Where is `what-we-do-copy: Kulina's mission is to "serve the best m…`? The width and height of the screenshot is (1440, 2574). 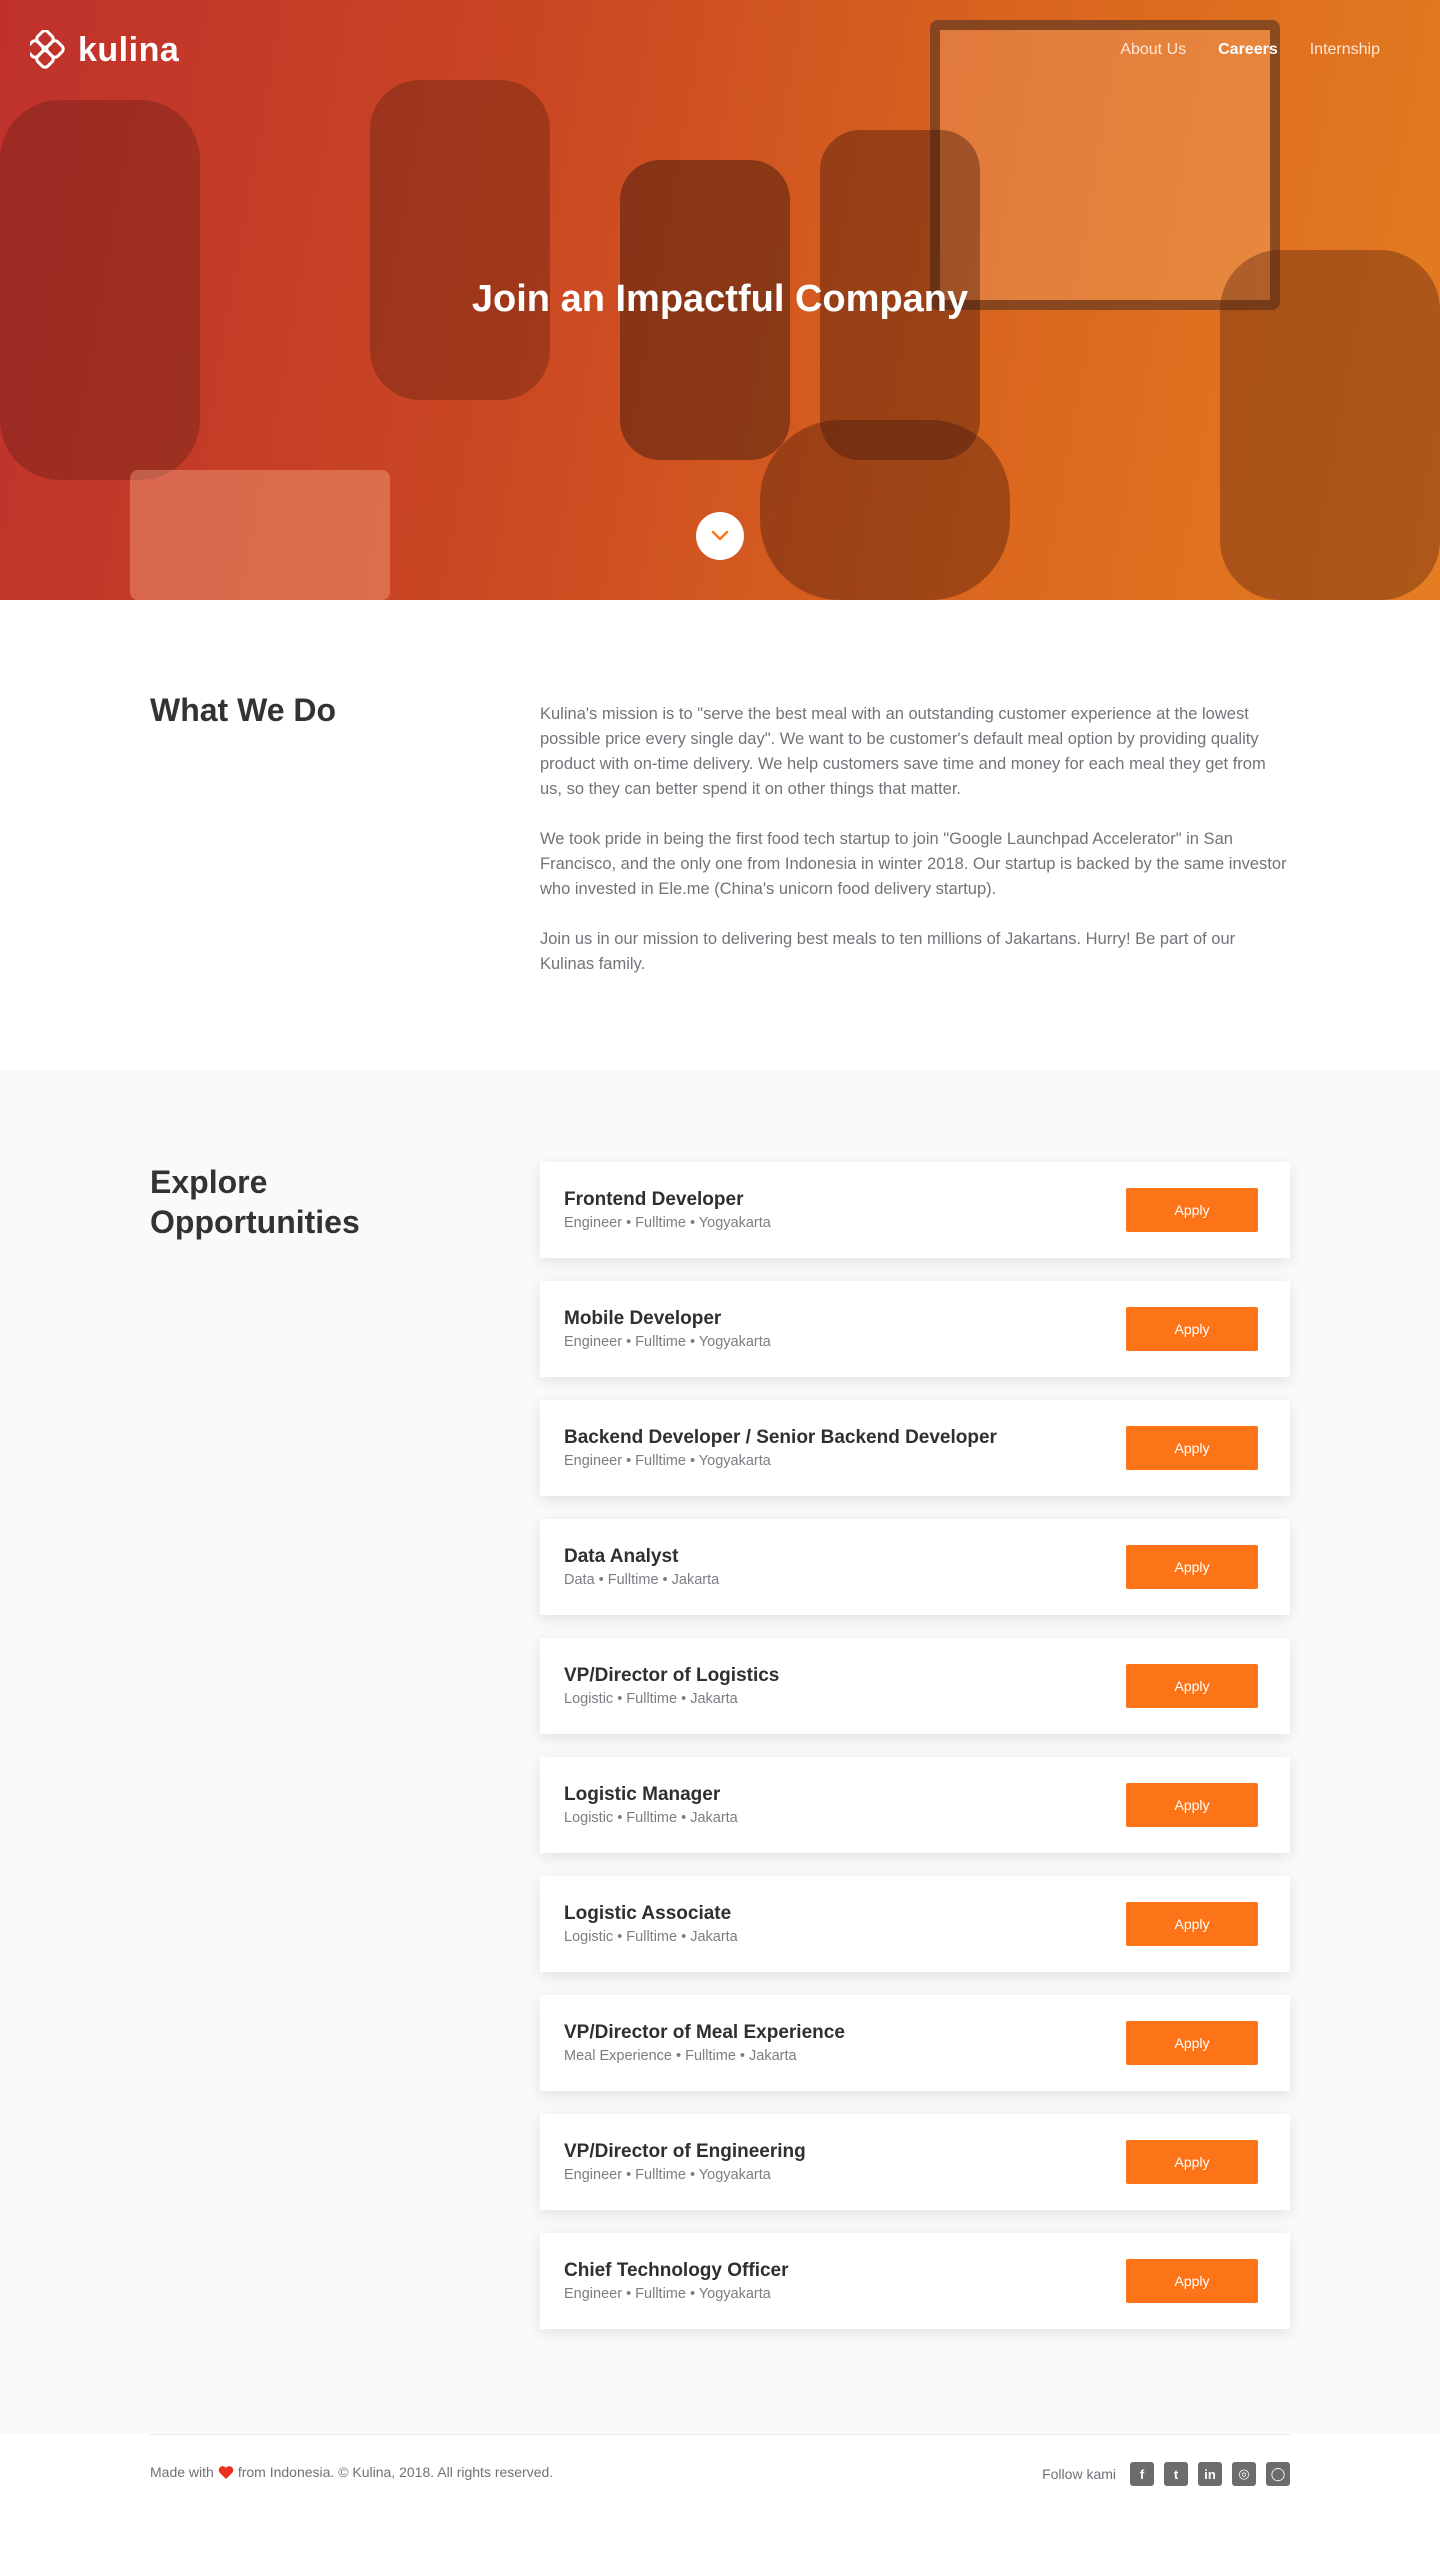
what-we-do-copy: Kulina's mission is to "serve the best m… is located at coordinates (915, 852).